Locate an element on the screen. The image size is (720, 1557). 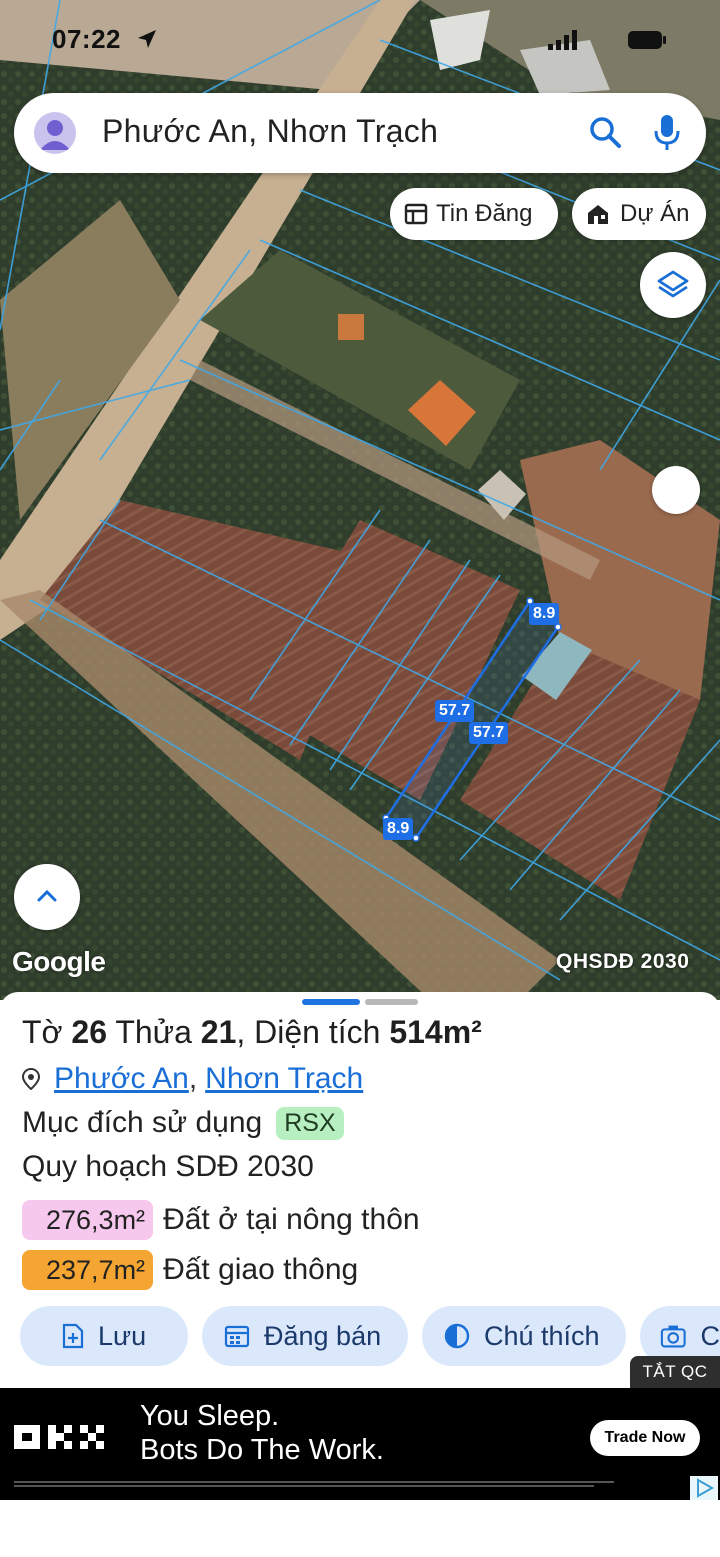
parcel-area: 514m² is located at coordinates (435, 1032).